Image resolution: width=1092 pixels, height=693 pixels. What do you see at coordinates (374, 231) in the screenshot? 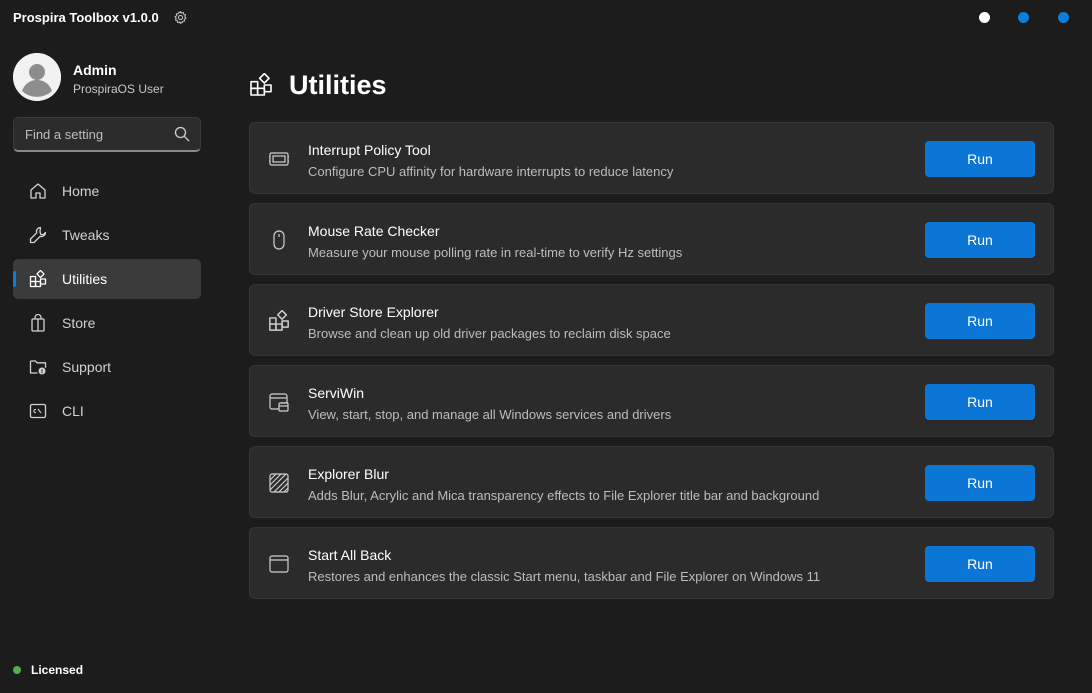
I see `card-title: Mouse Rate Checker` at bounding box center [374, 231].